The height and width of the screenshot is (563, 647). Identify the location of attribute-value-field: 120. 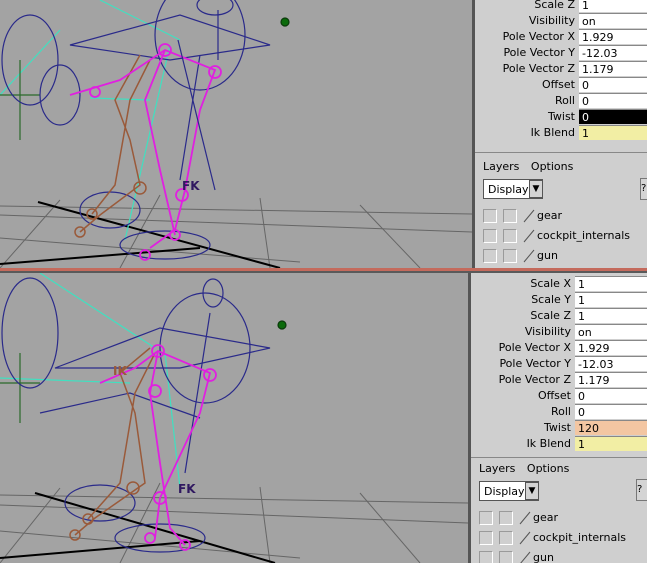
(611, 427).